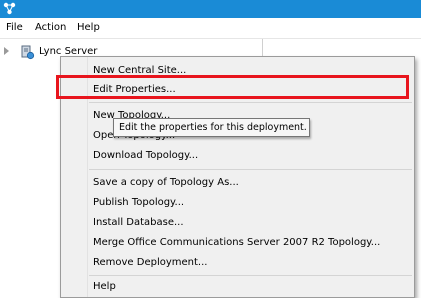  I want to click on topology-builder-icon, so click(9, 8).